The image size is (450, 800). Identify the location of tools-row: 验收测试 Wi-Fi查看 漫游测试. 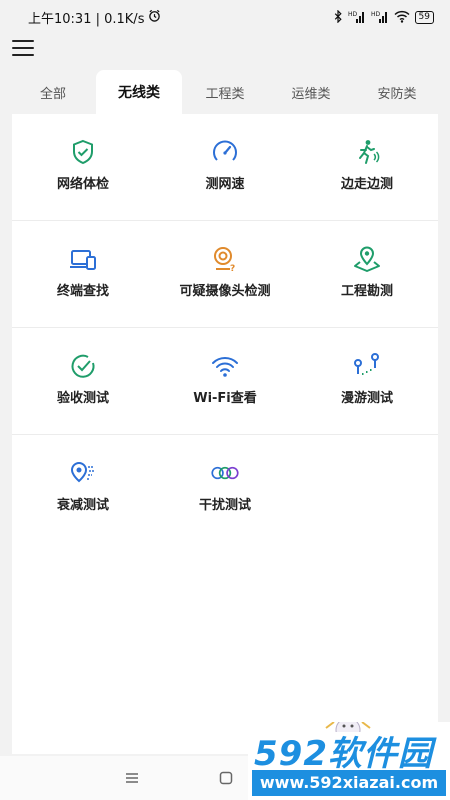
(225, 381).